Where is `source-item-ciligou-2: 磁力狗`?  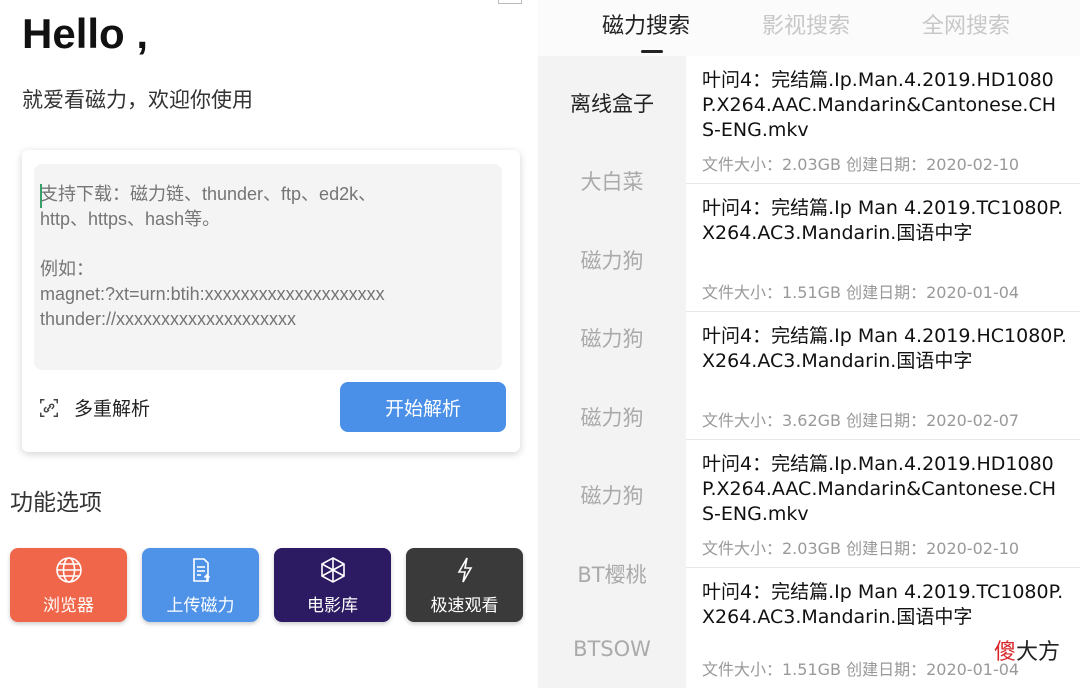
source-item-ciligou-2: 磁力狗 is located at coordinates (612, 338).